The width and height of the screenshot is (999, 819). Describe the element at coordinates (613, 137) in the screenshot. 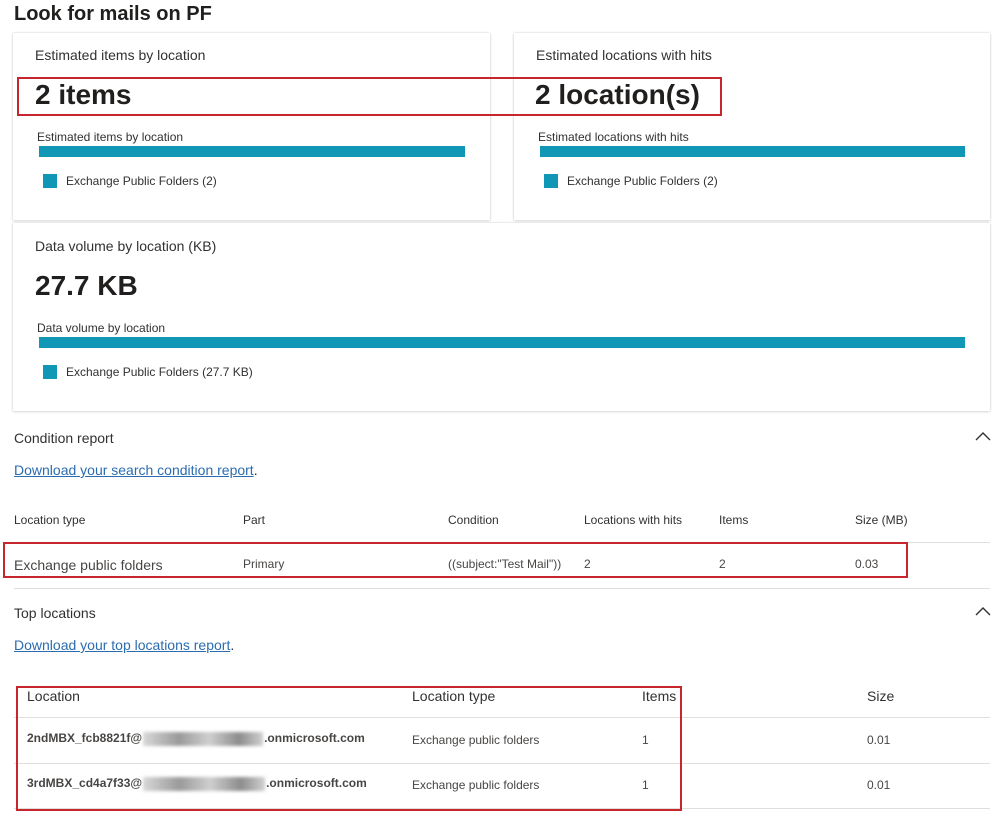

I see `locations-chart-label: Estimated locations with hits` at that location.